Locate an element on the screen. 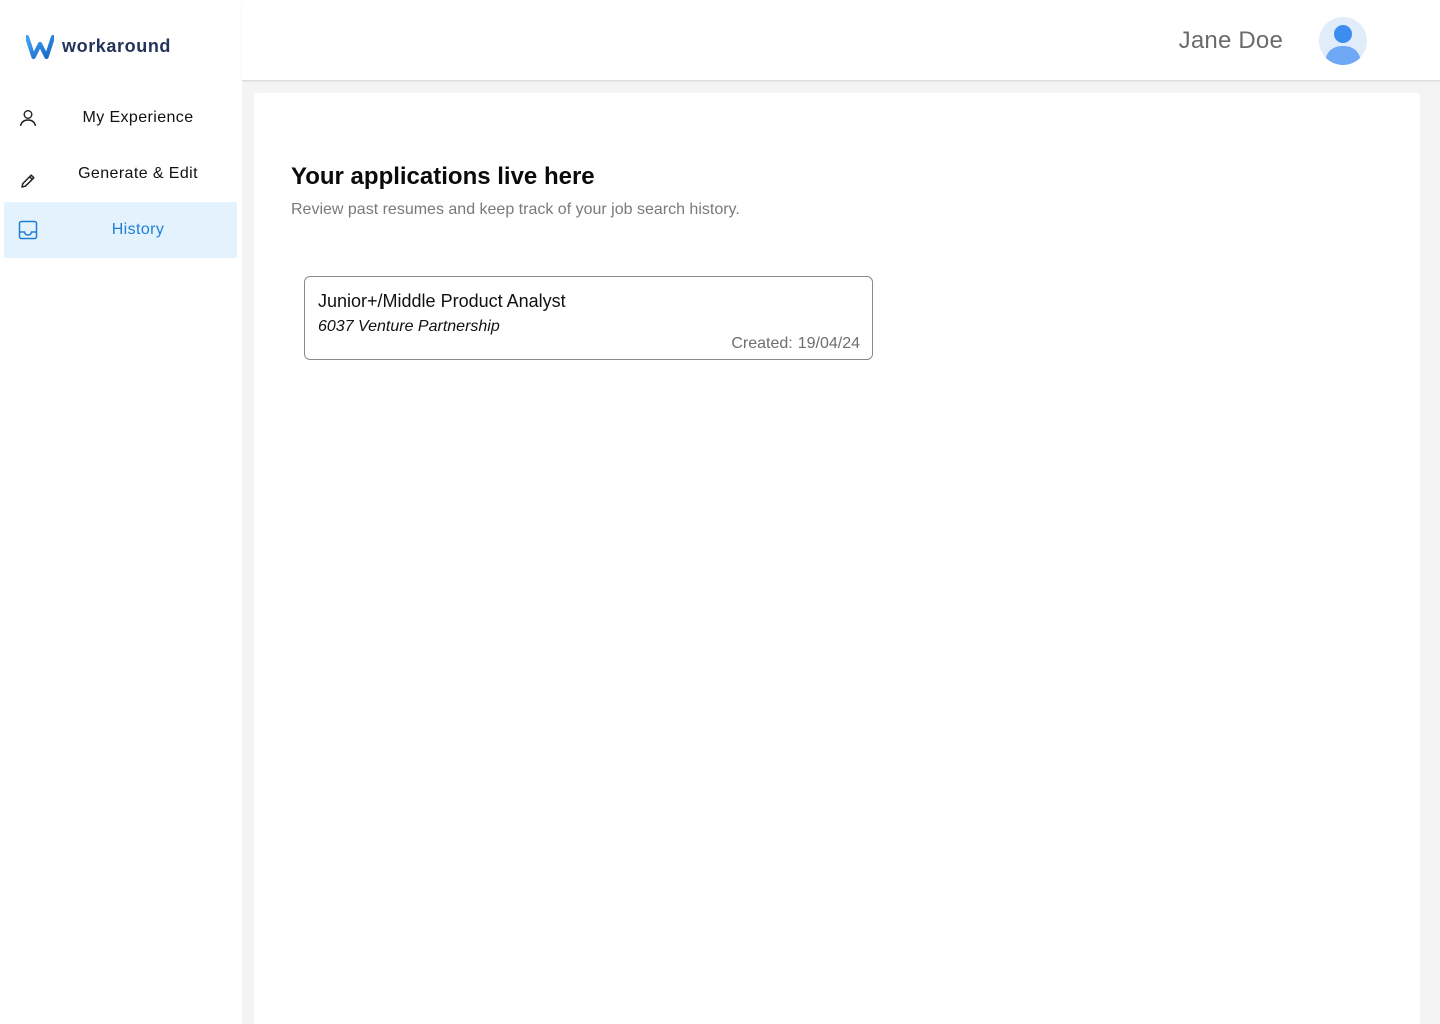 This screenshot has height=1024, width=1440. avatar is located at coordinates (1343, 41).